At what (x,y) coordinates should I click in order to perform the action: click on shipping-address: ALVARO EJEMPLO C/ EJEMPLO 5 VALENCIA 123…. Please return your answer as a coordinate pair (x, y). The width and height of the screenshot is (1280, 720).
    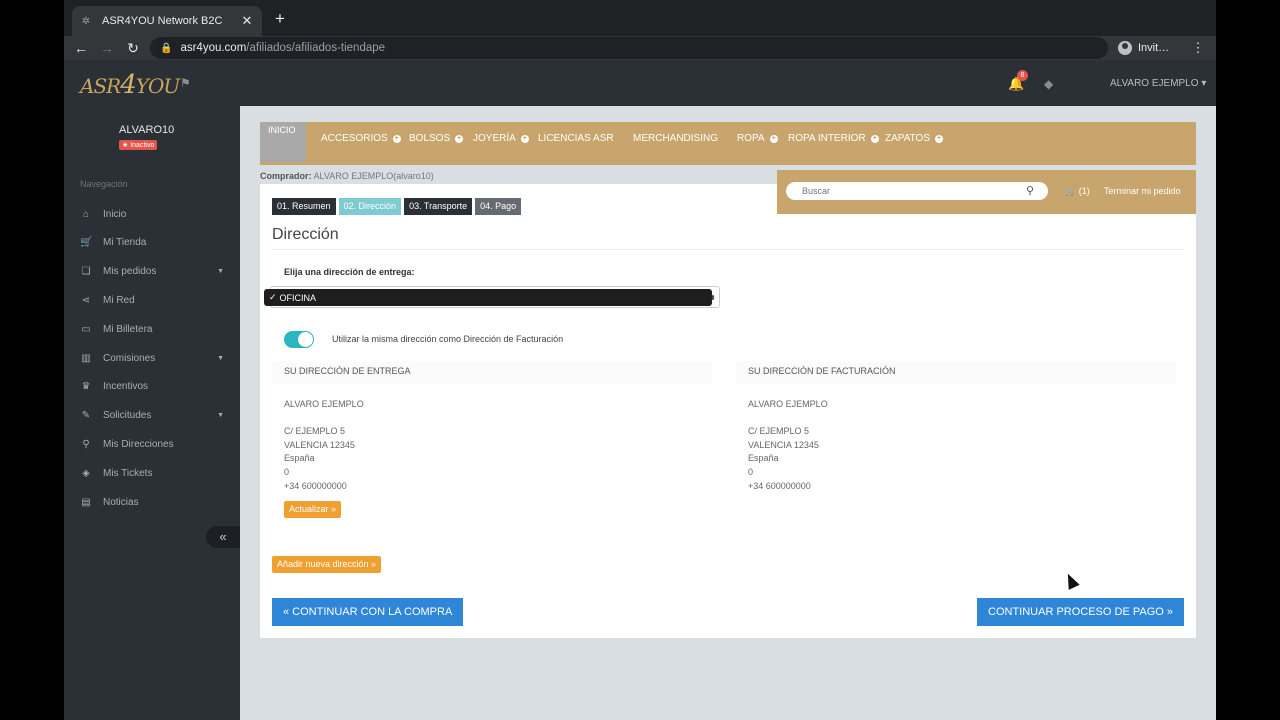
    Looking at the image, I should click on (324, 445).